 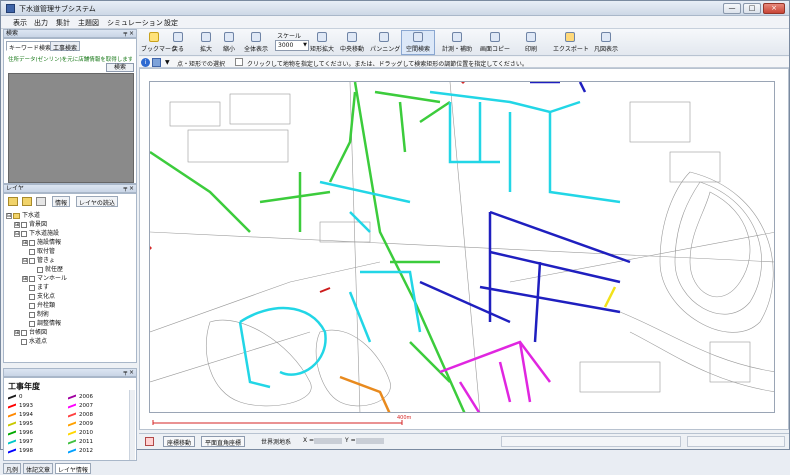 I want to click on close-button: ×, so click(x=774, y=8).